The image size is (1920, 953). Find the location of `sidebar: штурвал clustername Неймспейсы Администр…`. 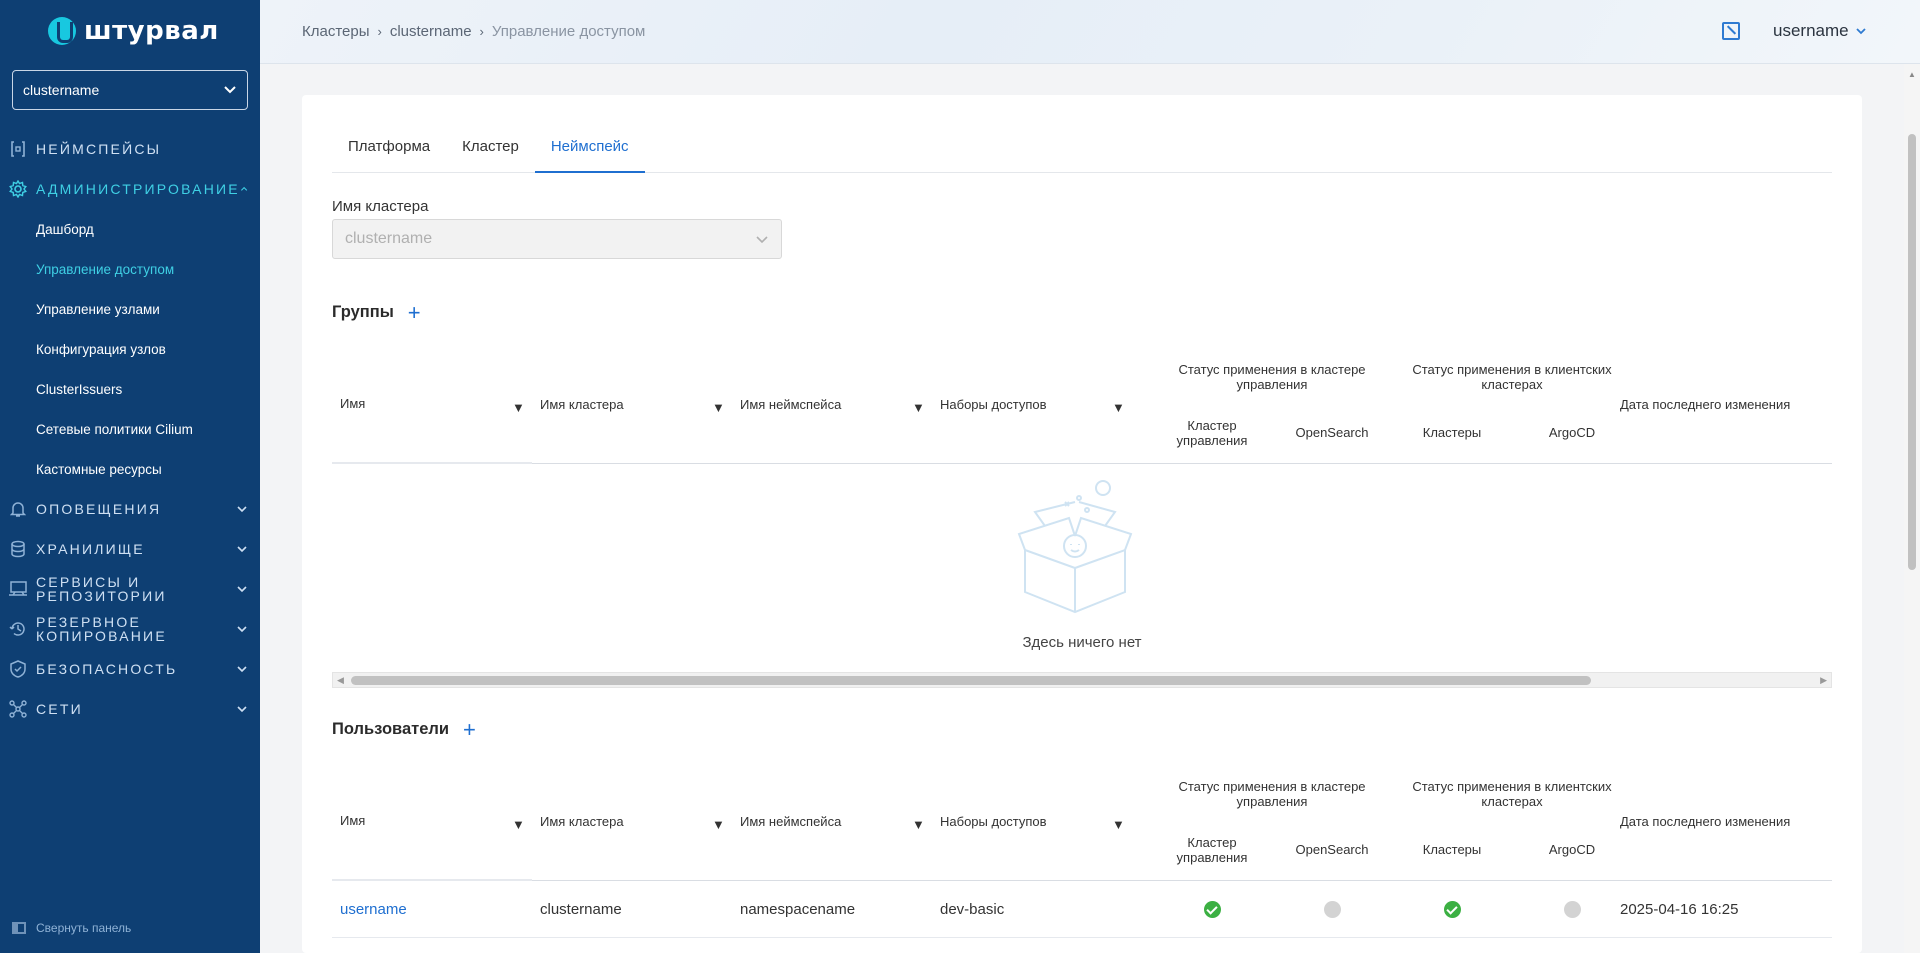

sidebar: штурвал clustername Неймспейсы Администр… is located at coordinates (130, 476).